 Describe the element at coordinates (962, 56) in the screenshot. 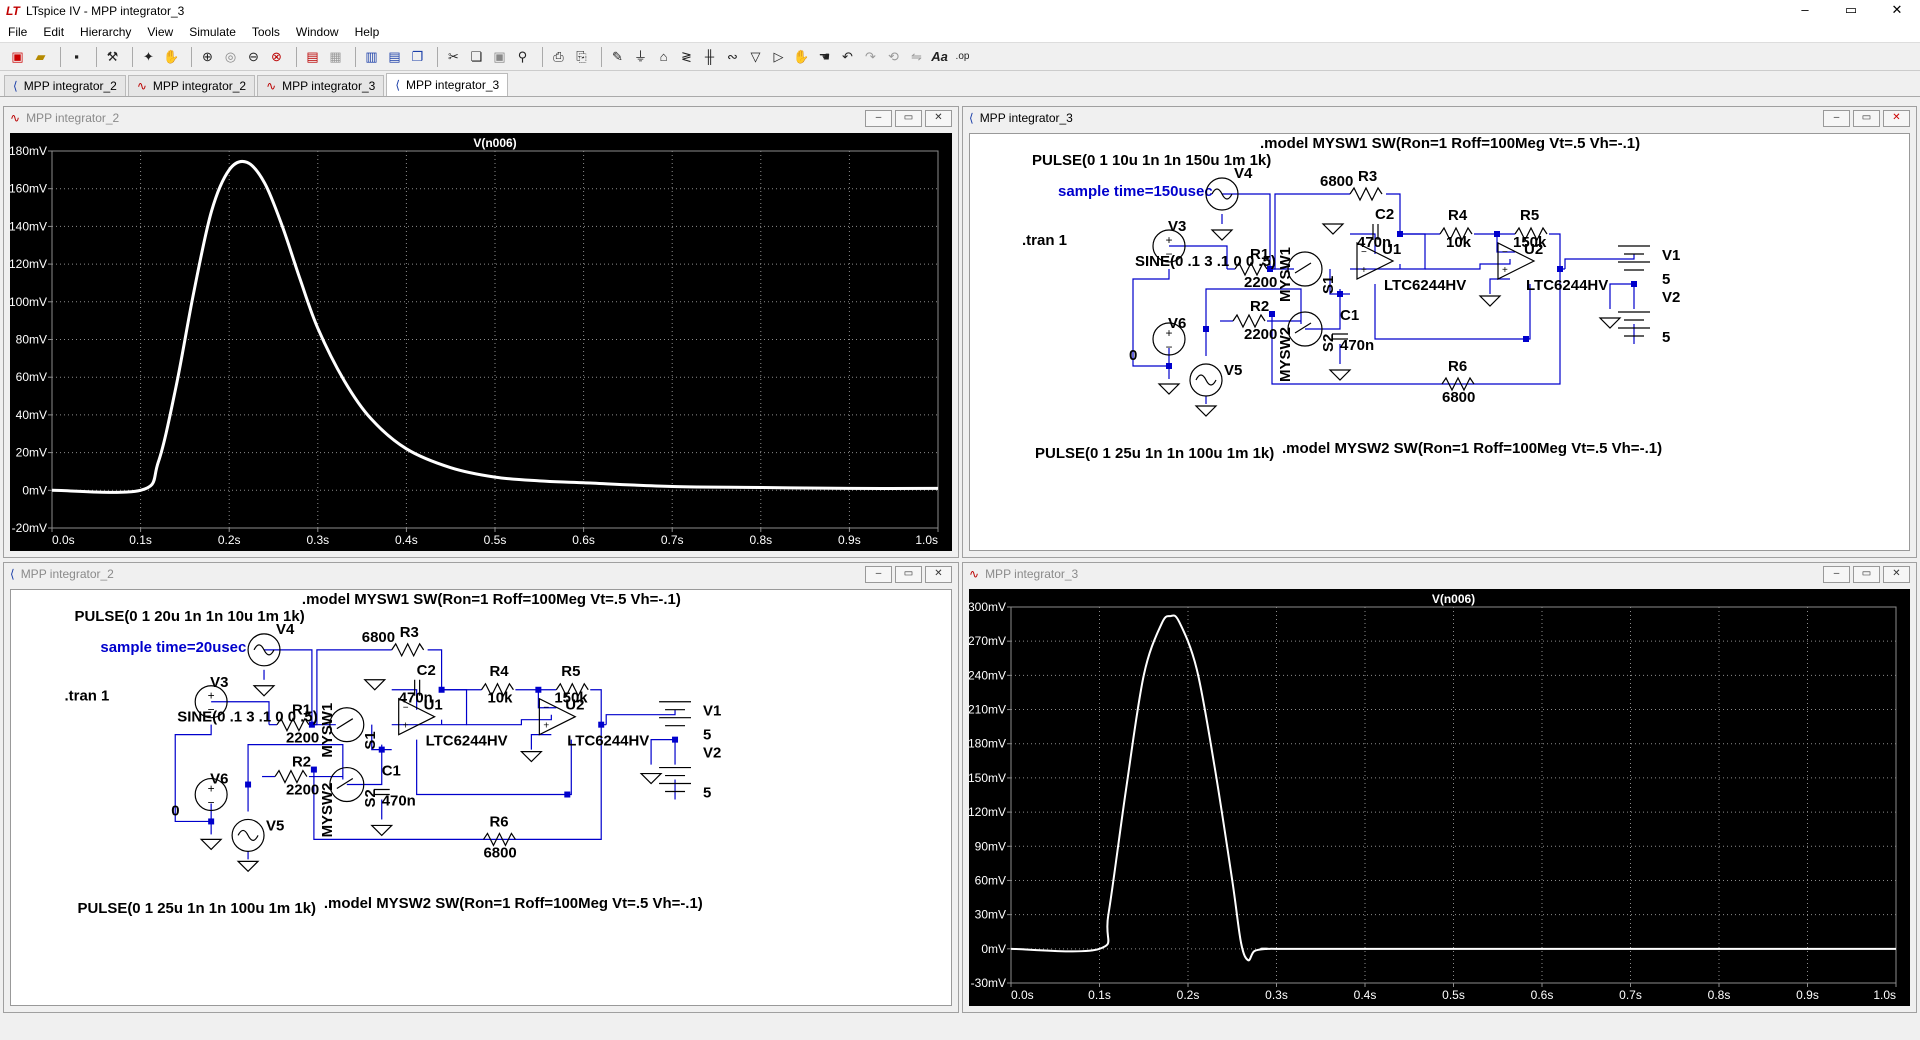

I see `spice-directive-icon: .op` at that location.